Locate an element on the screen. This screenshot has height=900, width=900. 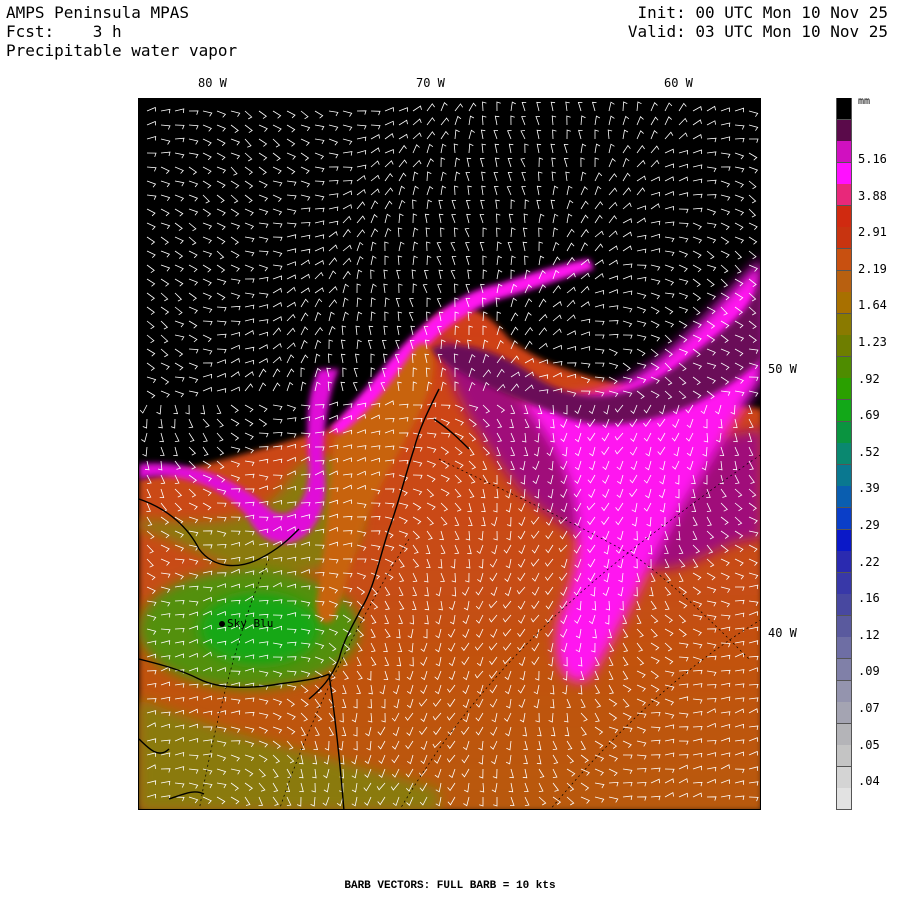
forecast-label: Fcst: is located at coordinates (30, 31).